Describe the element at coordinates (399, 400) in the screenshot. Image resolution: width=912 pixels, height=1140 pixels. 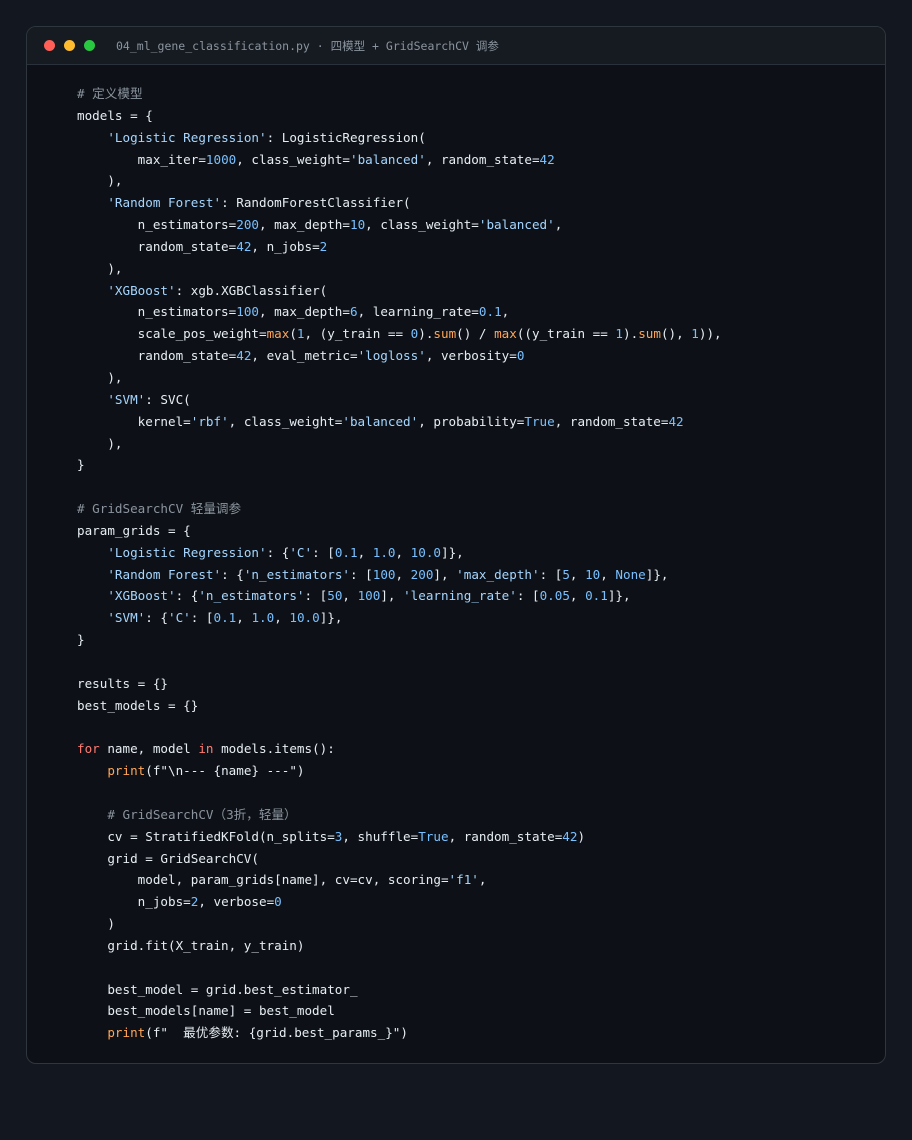
I see `code-line: 'SVM': SVC(` at that location.